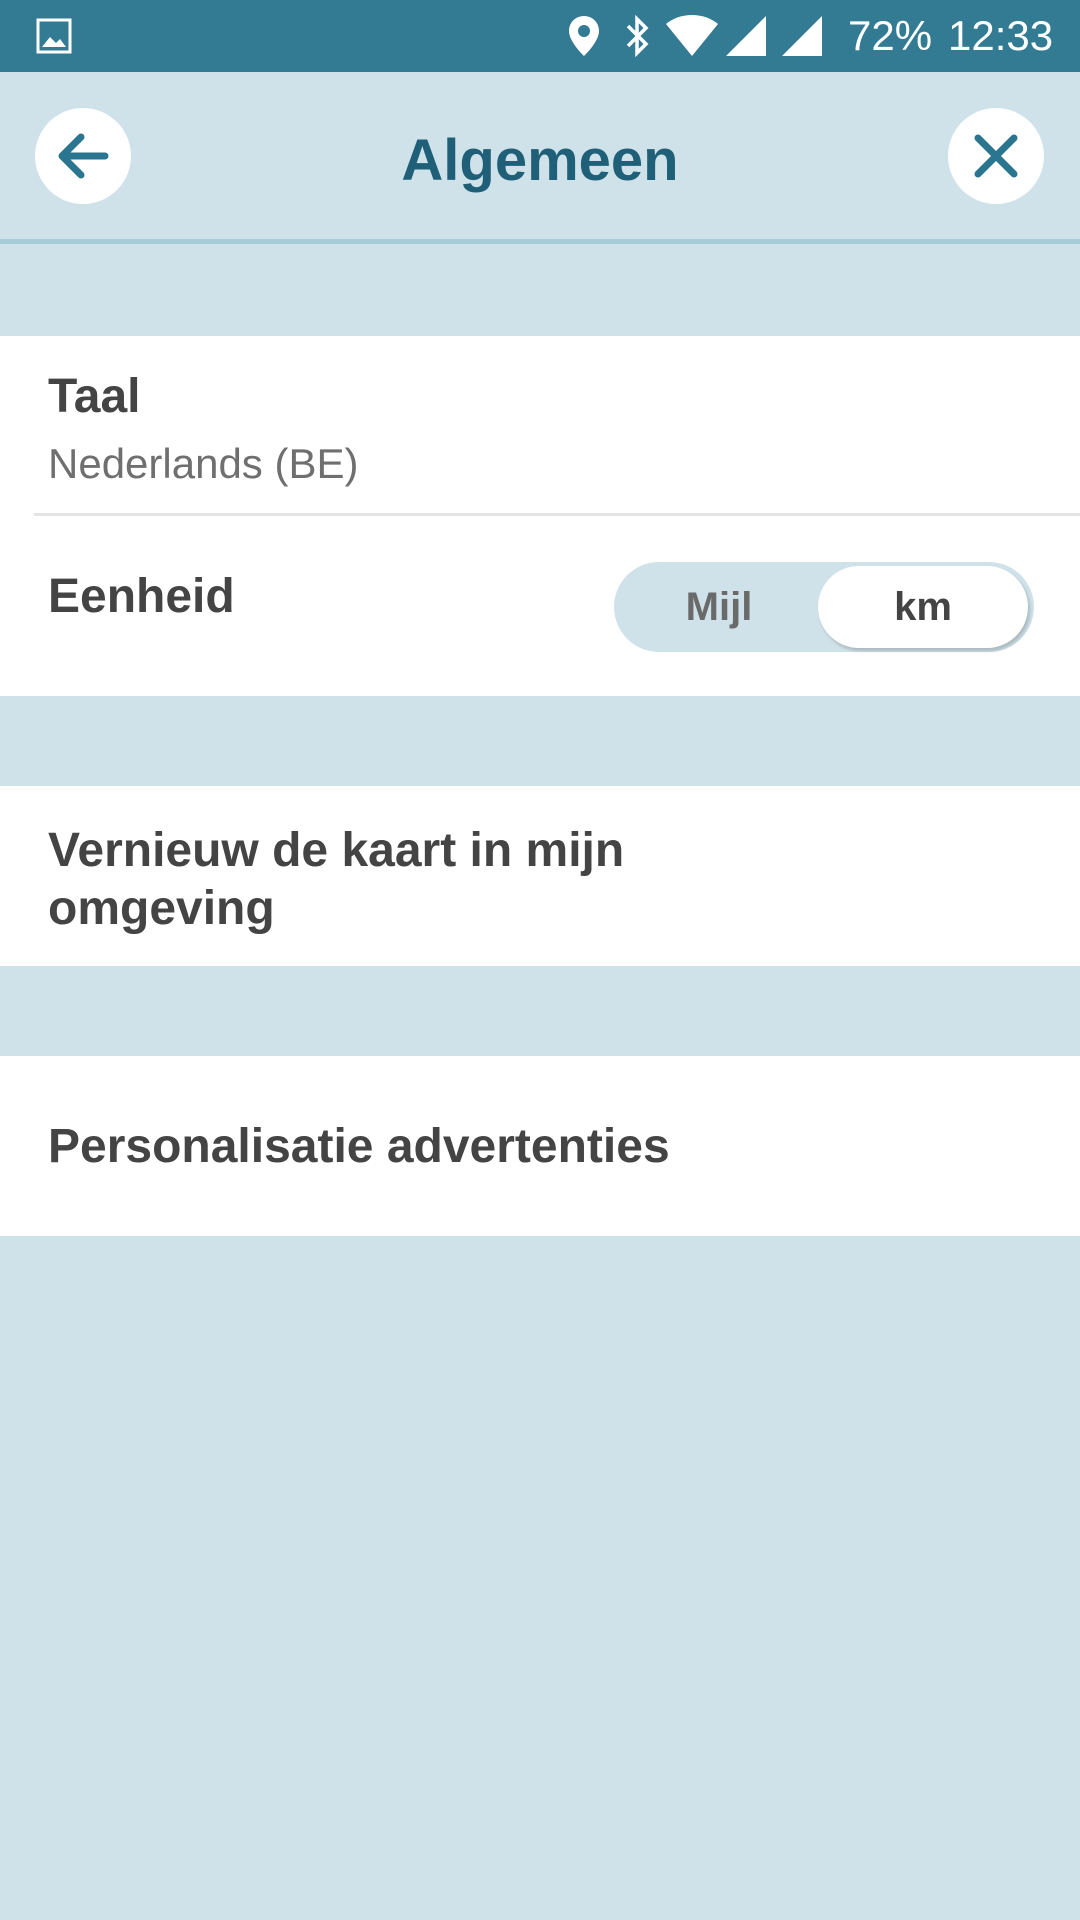 This screenshot has width=1080, height=1920. What do you see at coordinates (54, 36) in the screenshot?
I see `gallery-icon` at bounding box center [54, 36].